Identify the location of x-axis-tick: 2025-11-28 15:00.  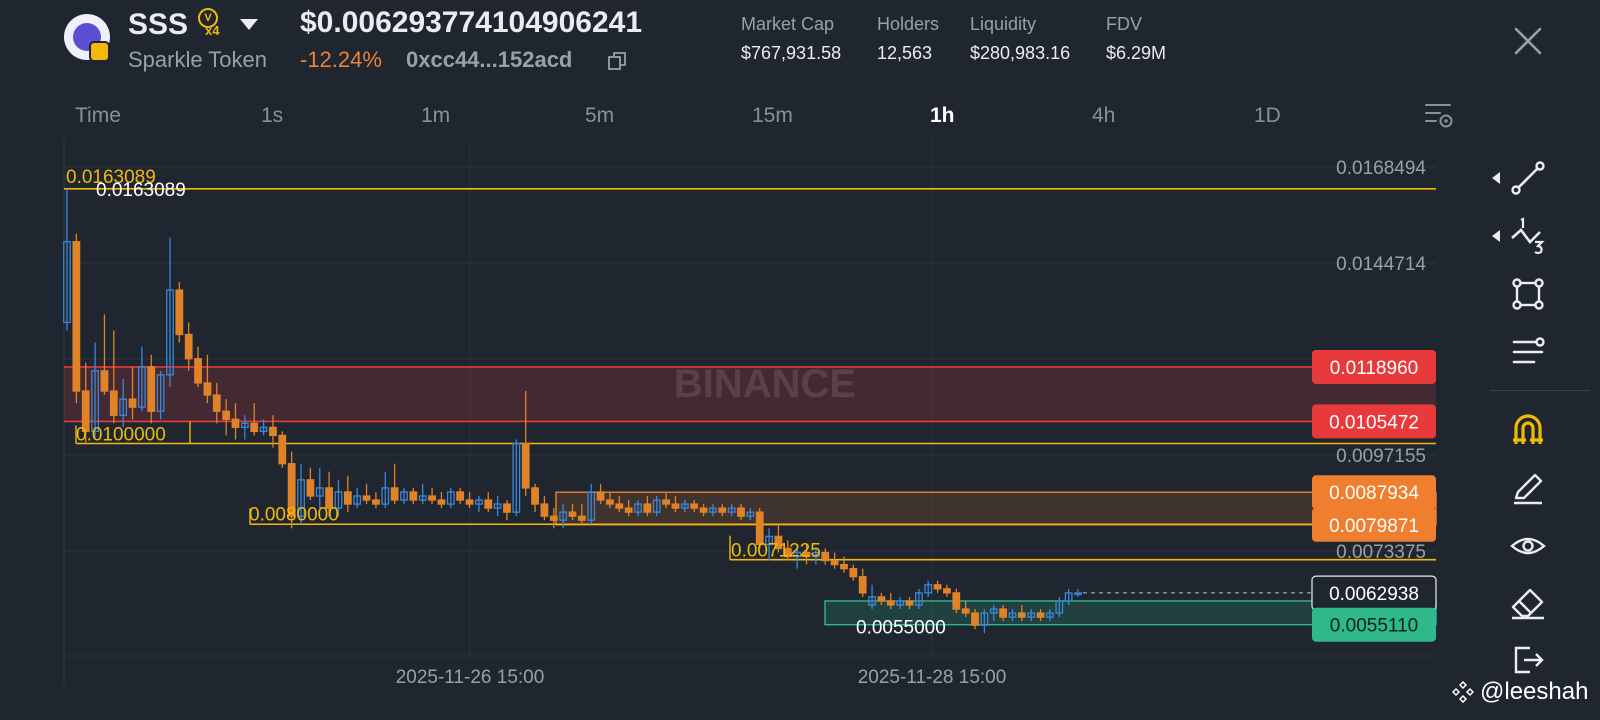
(932, 677).